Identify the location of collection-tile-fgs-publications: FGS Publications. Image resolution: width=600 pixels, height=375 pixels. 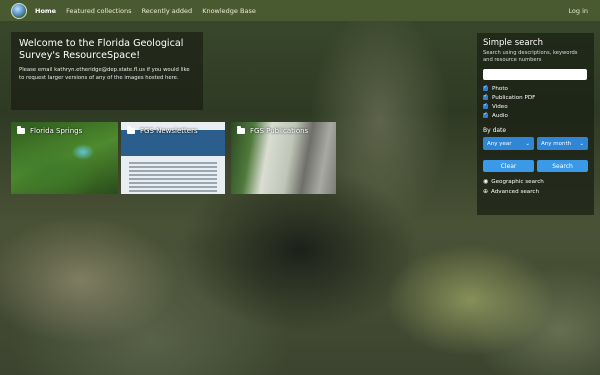
(283, 158).